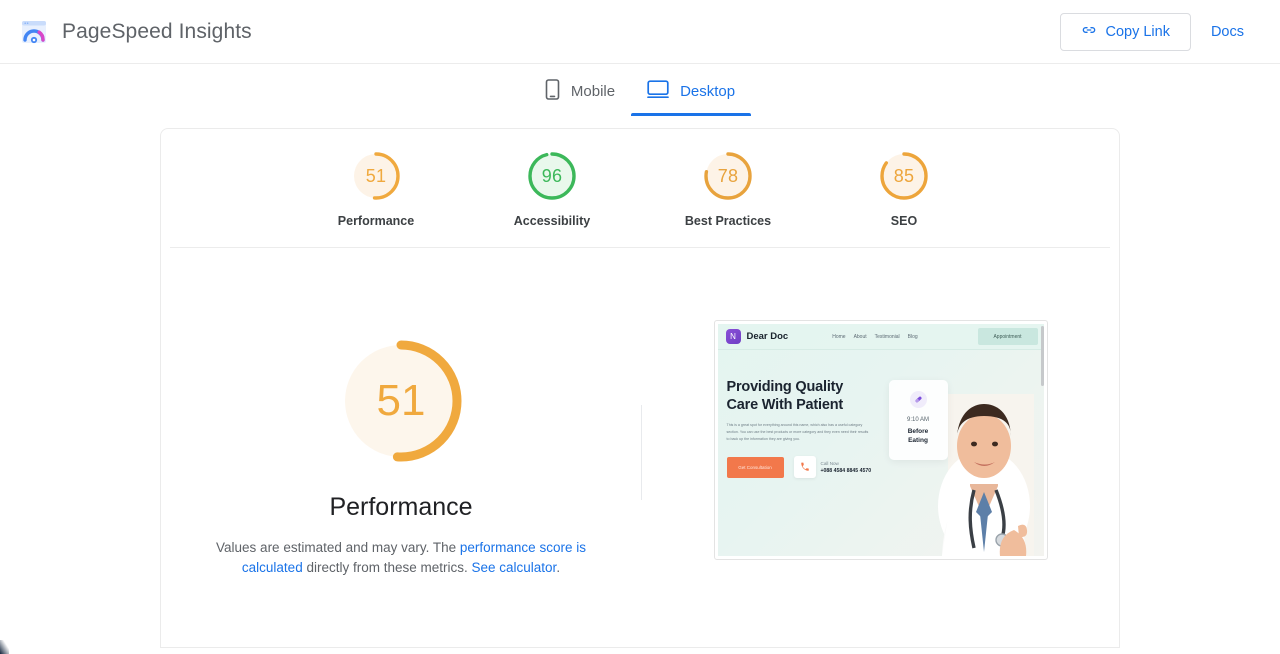  What do you see at coordinates (918, 431) in the screenshot?
I see `medication-label-line-1: Before` at bounding box center [918, 431].